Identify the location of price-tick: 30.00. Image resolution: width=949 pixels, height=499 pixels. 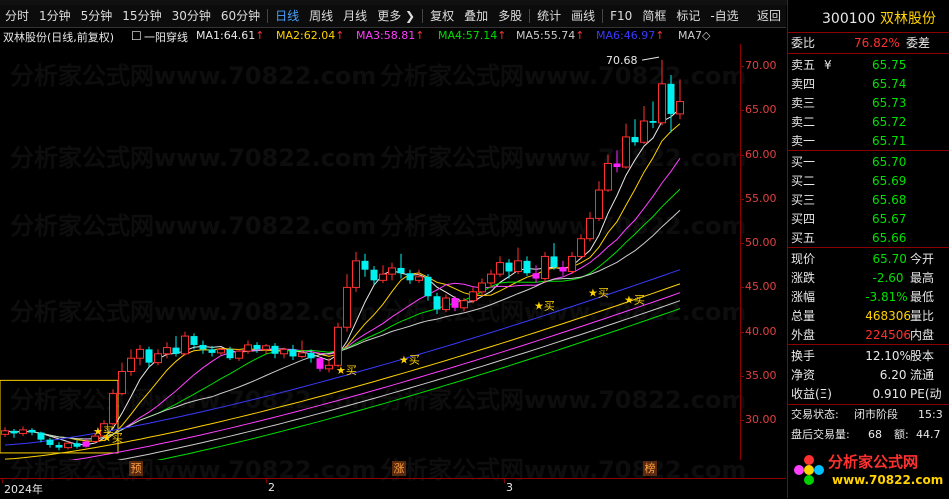
(761, 420).